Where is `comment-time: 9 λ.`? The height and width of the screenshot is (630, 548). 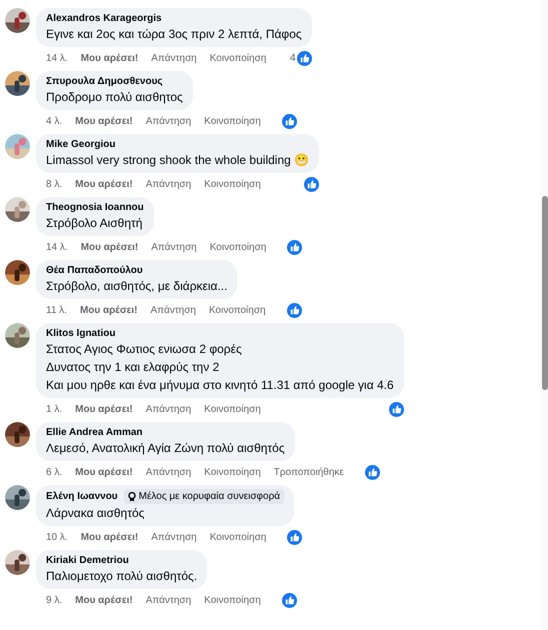
comment-time: 9 λ. is located at coordinates (54, 600).